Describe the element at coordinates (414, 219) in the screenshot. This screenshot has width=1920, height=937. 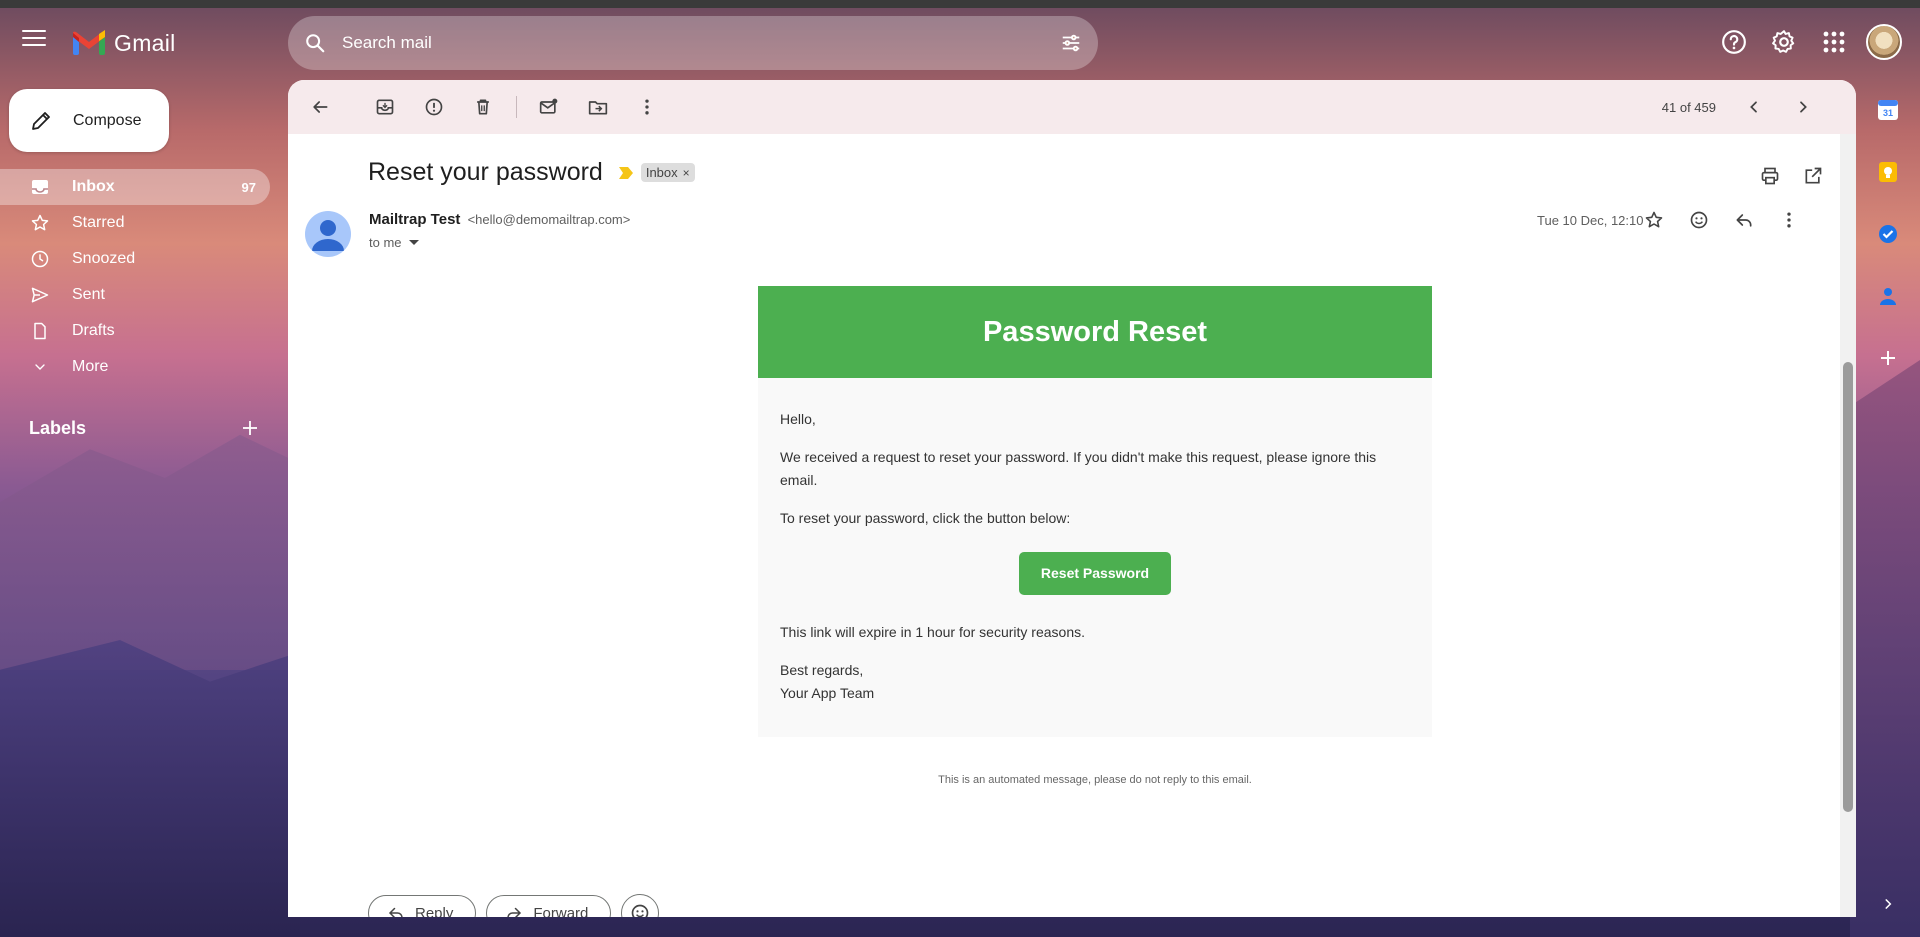
I see `sender-name: Mailtrap Test` at that location.